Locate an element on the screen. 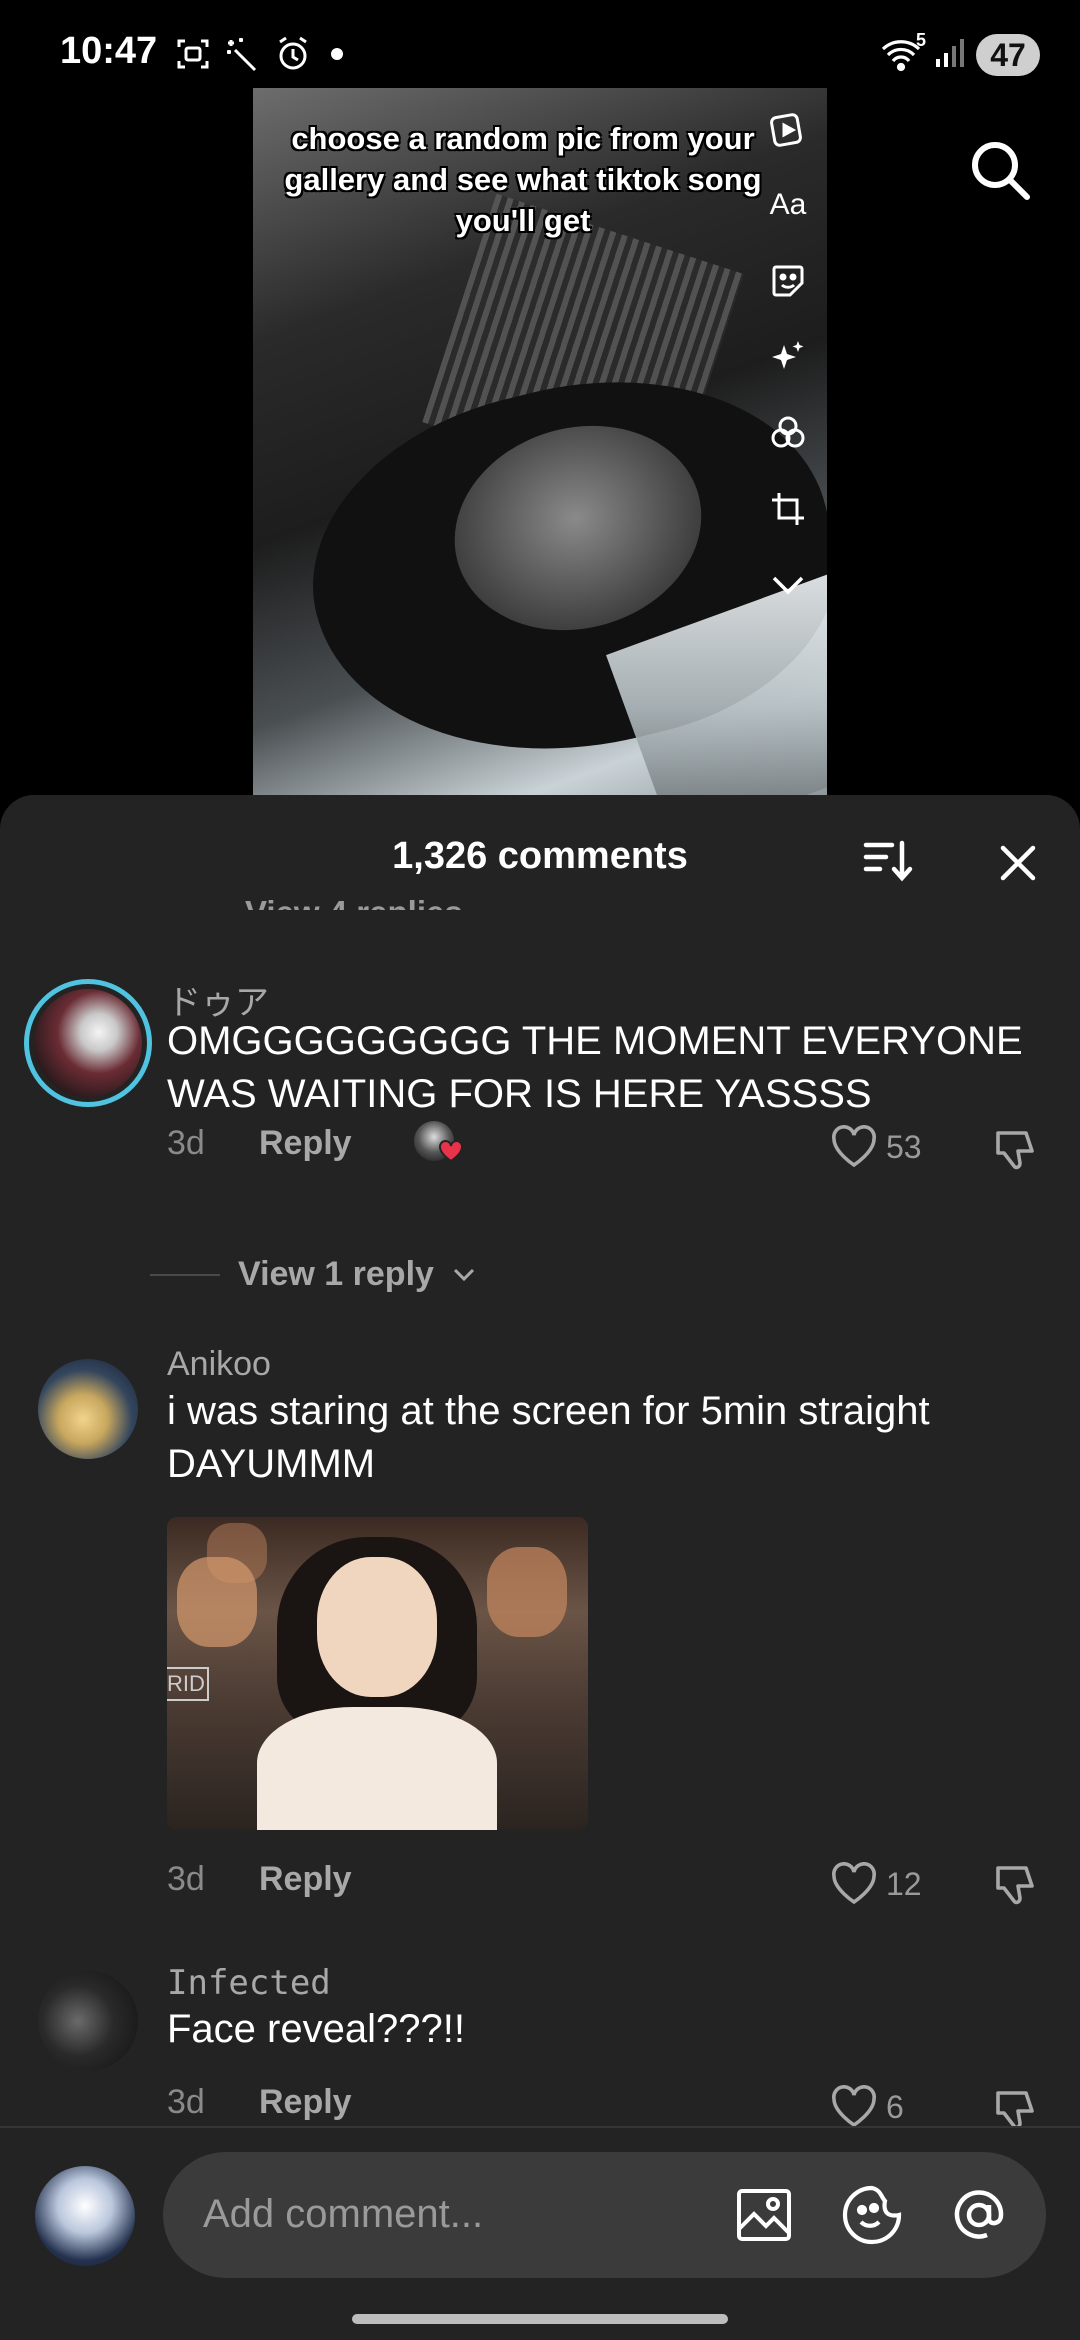  sticker-icon is located at coordinates (788, 281).